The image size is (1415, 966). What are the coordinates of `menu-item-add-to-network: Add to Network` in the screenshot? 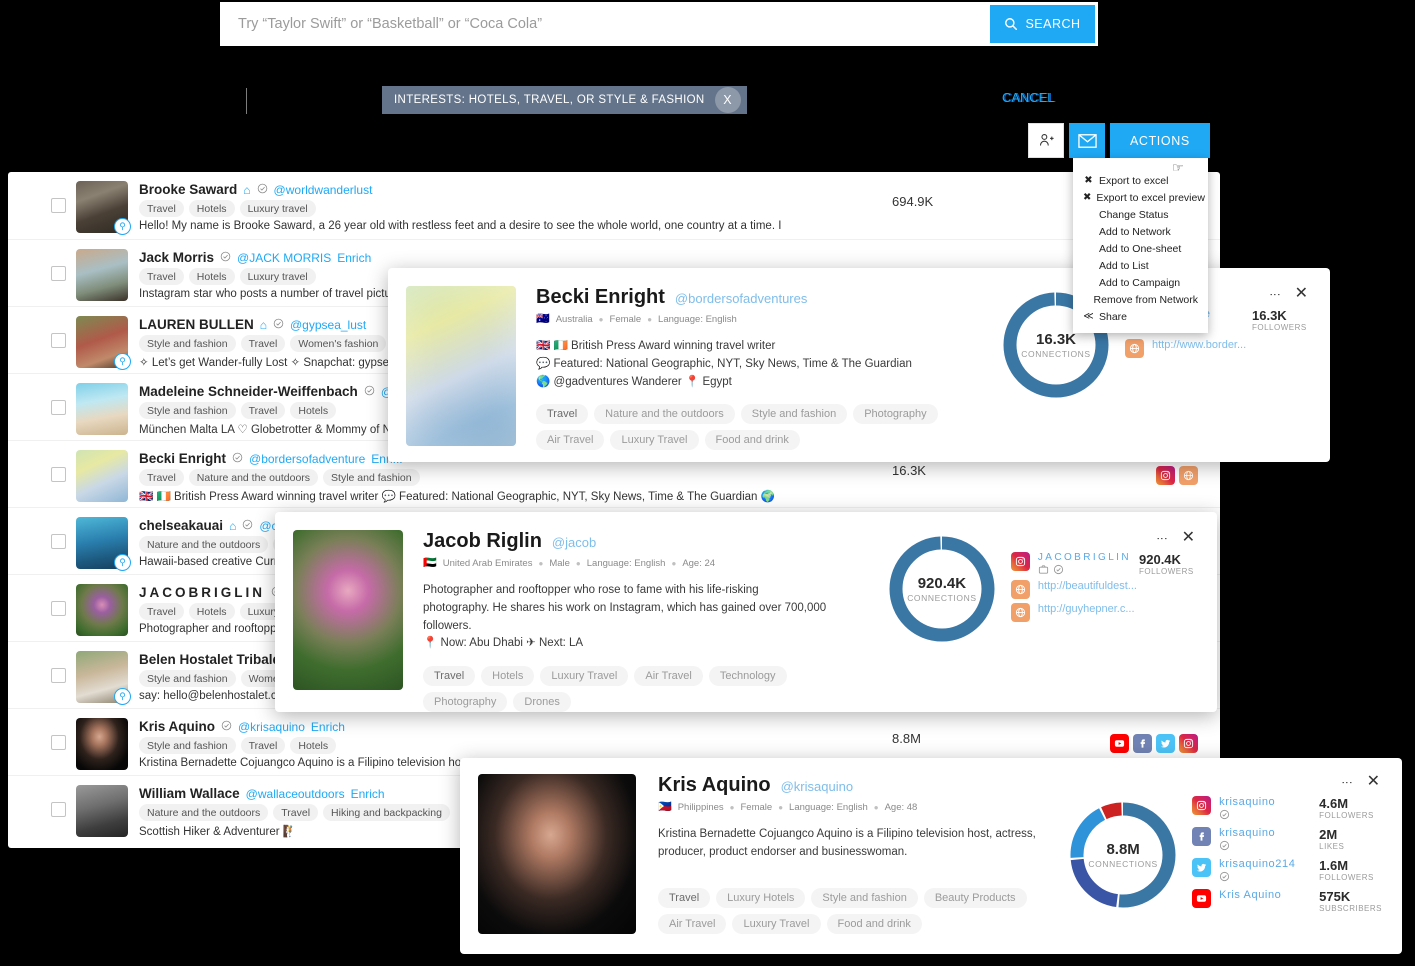 It's located at (1140, 231).